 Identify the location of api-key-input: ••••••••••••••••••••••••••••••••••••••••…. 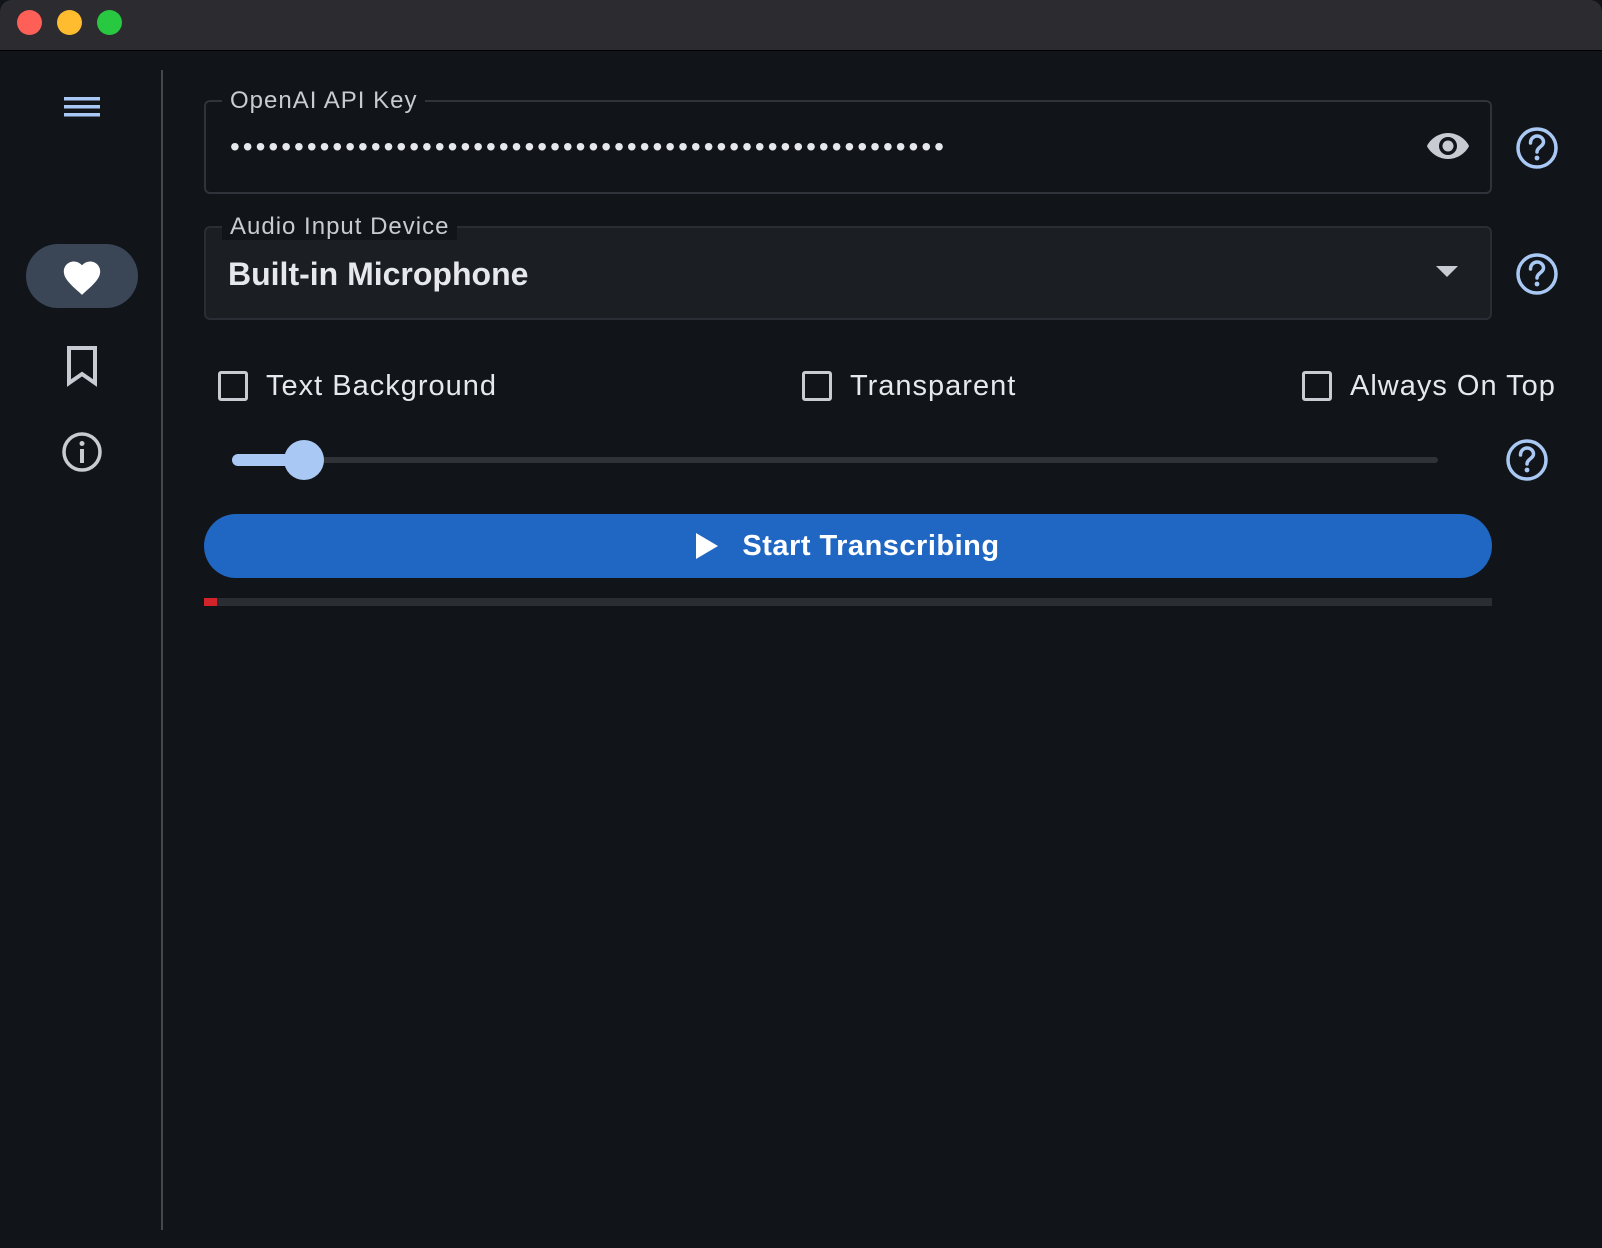
(588, 147).